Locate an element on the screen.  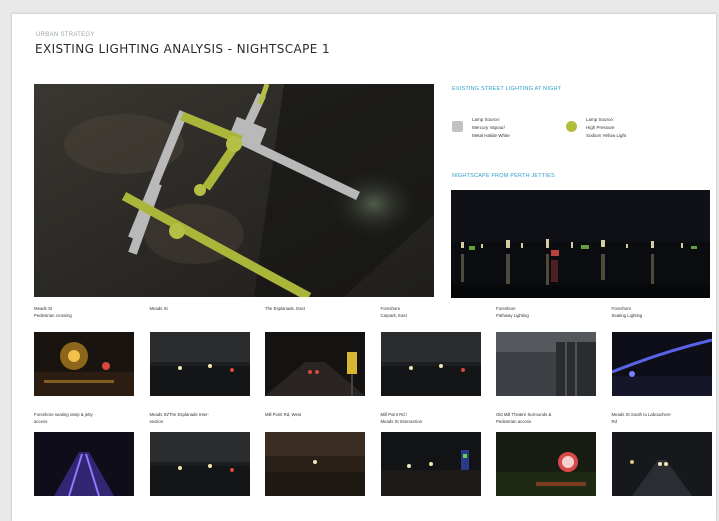
photo-caption: Meads St is located at coordinates (202, 309).